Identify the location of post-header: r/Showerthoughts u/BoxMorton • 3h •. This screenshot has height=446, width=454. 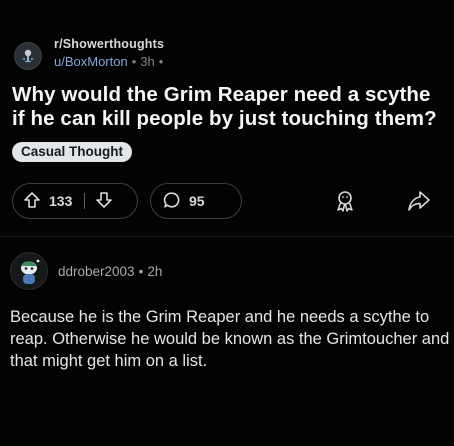
(225, 56).